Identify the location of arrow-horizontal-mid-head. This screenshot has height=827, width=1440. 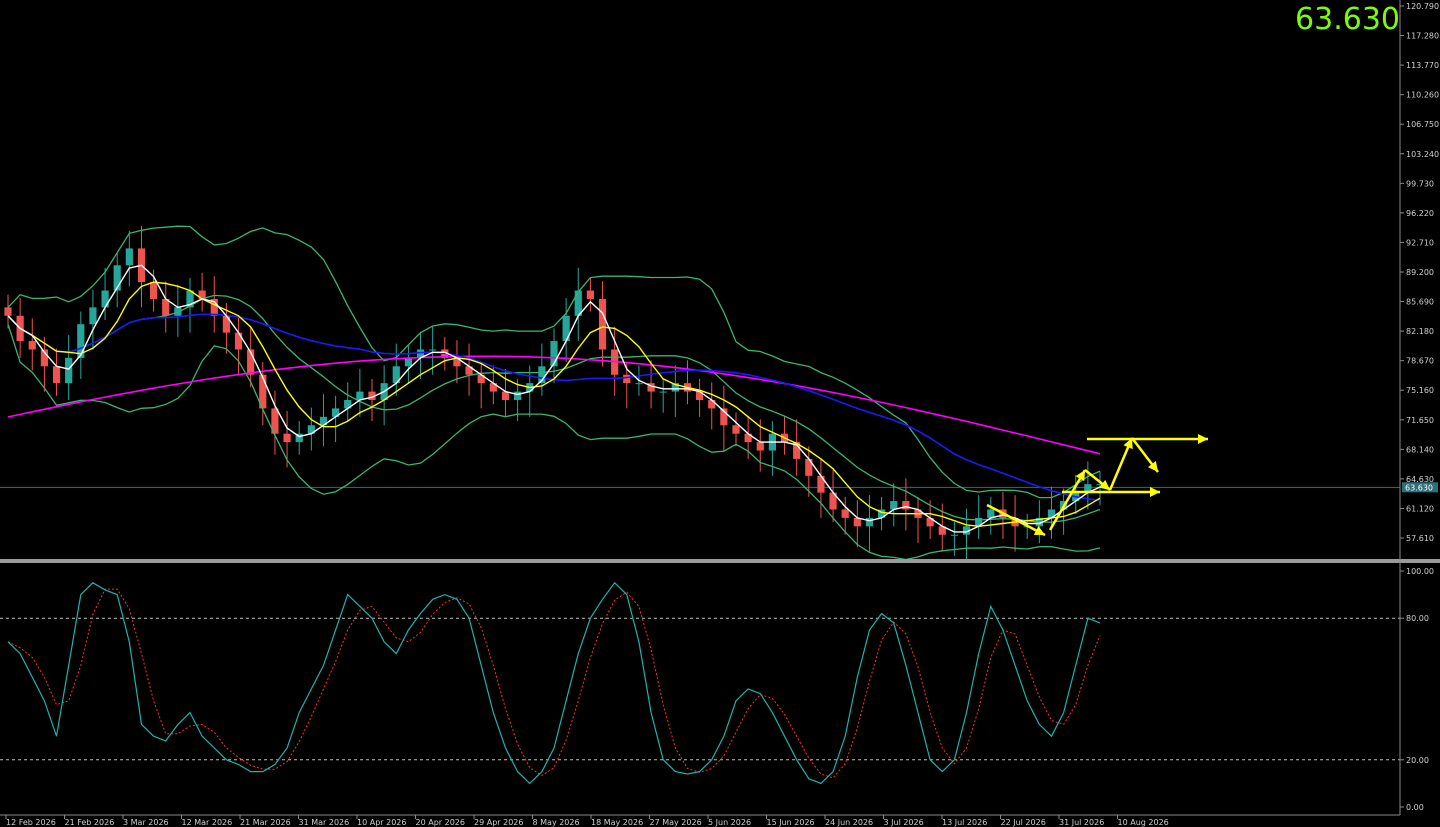
(1155, 492).